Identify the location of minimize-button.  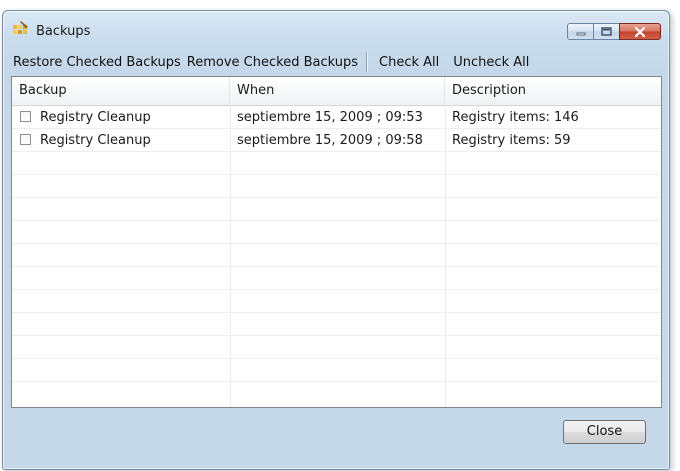
(580, 31).